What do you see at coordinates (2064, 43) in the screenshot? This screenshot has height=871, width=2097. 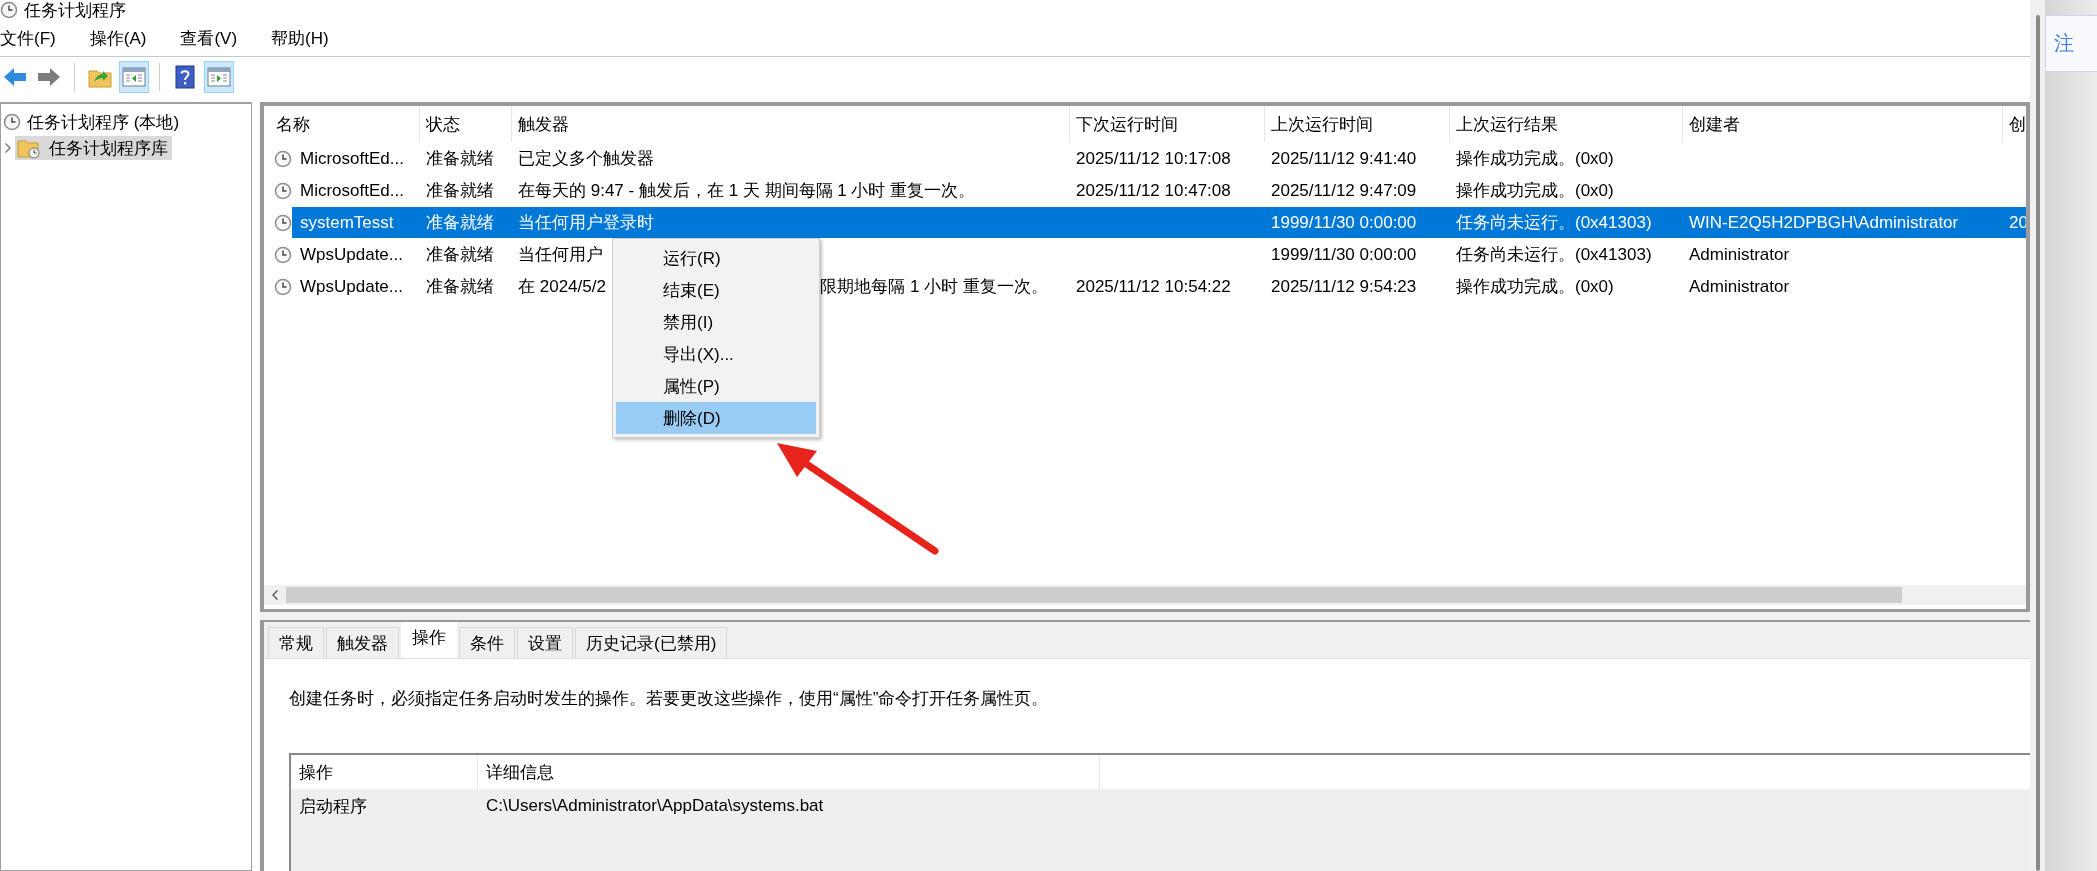 I see `side-link: 注` at bounding box center [2064, 43].